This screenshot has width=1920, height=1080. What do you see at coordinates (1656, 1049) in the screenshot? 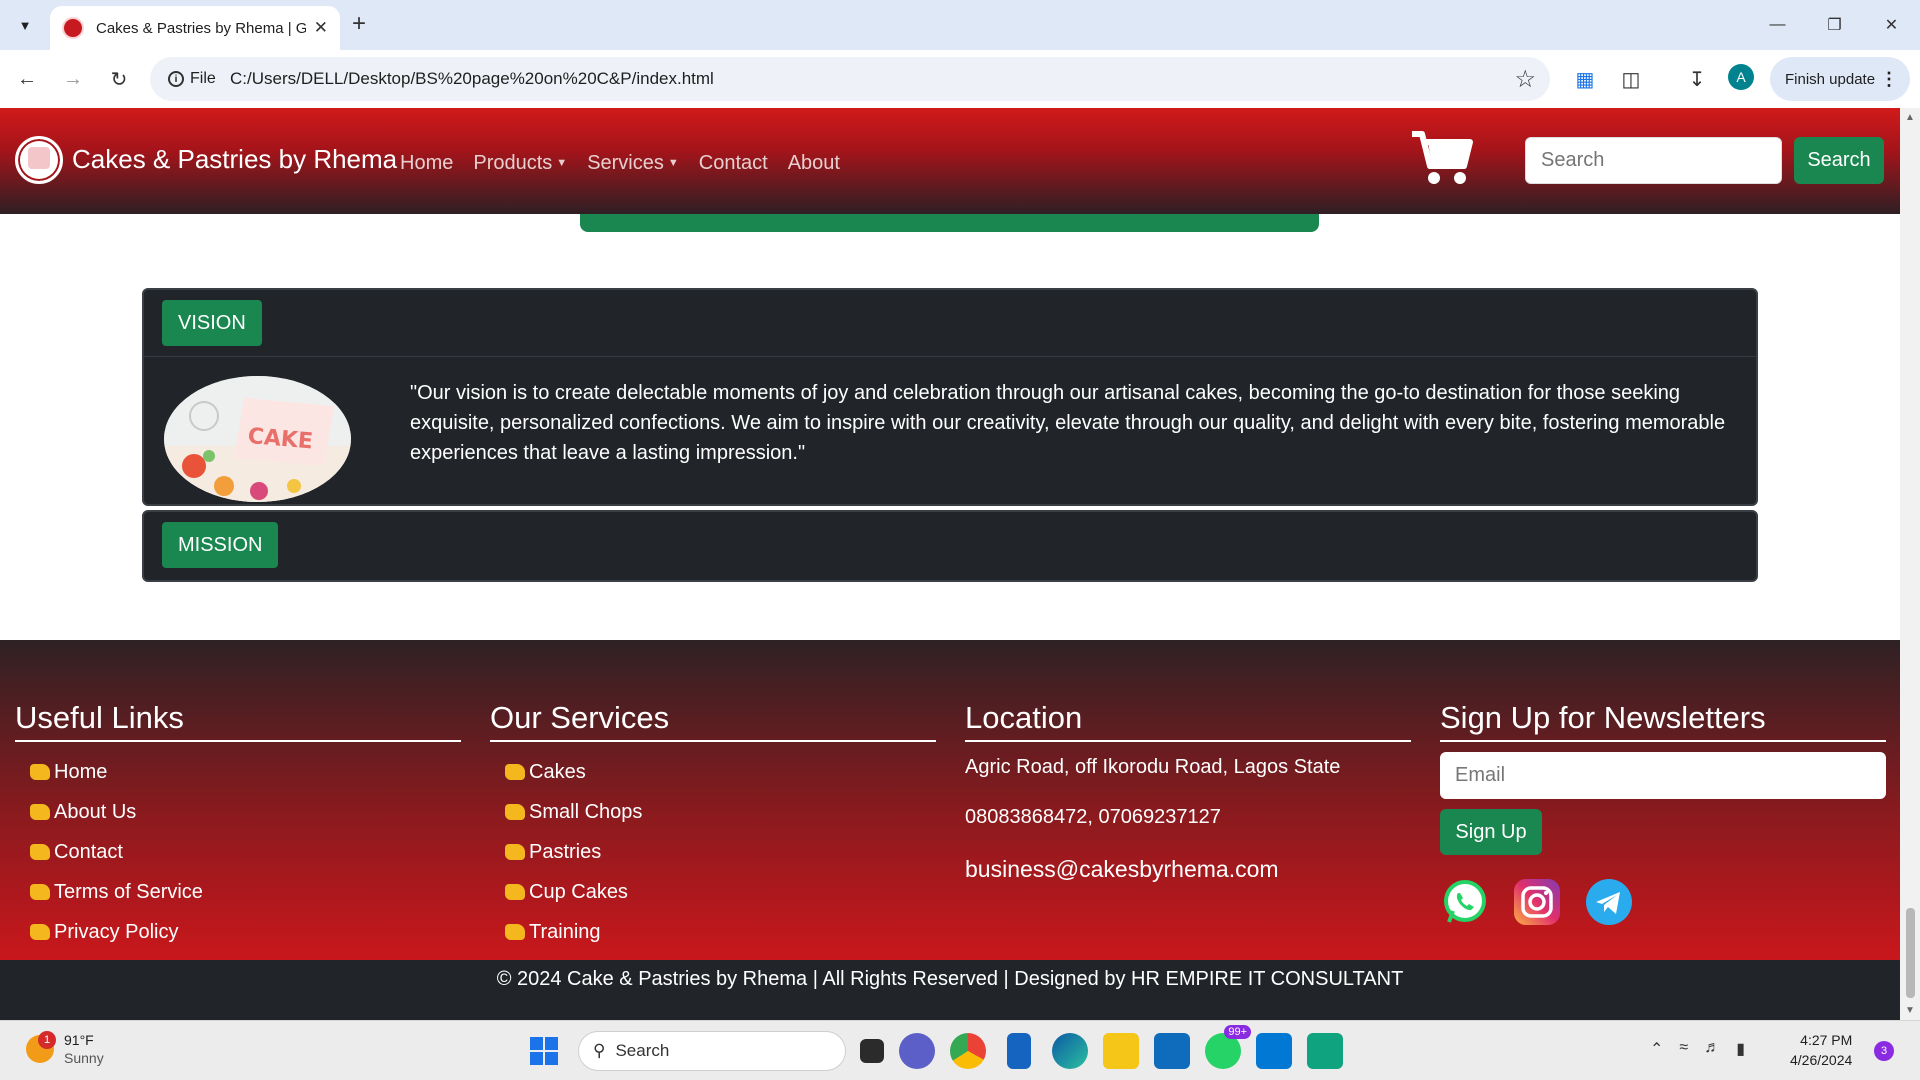
I see `tray-chevron-up-icon: ⌃` at bounding box center [1656, 1049].